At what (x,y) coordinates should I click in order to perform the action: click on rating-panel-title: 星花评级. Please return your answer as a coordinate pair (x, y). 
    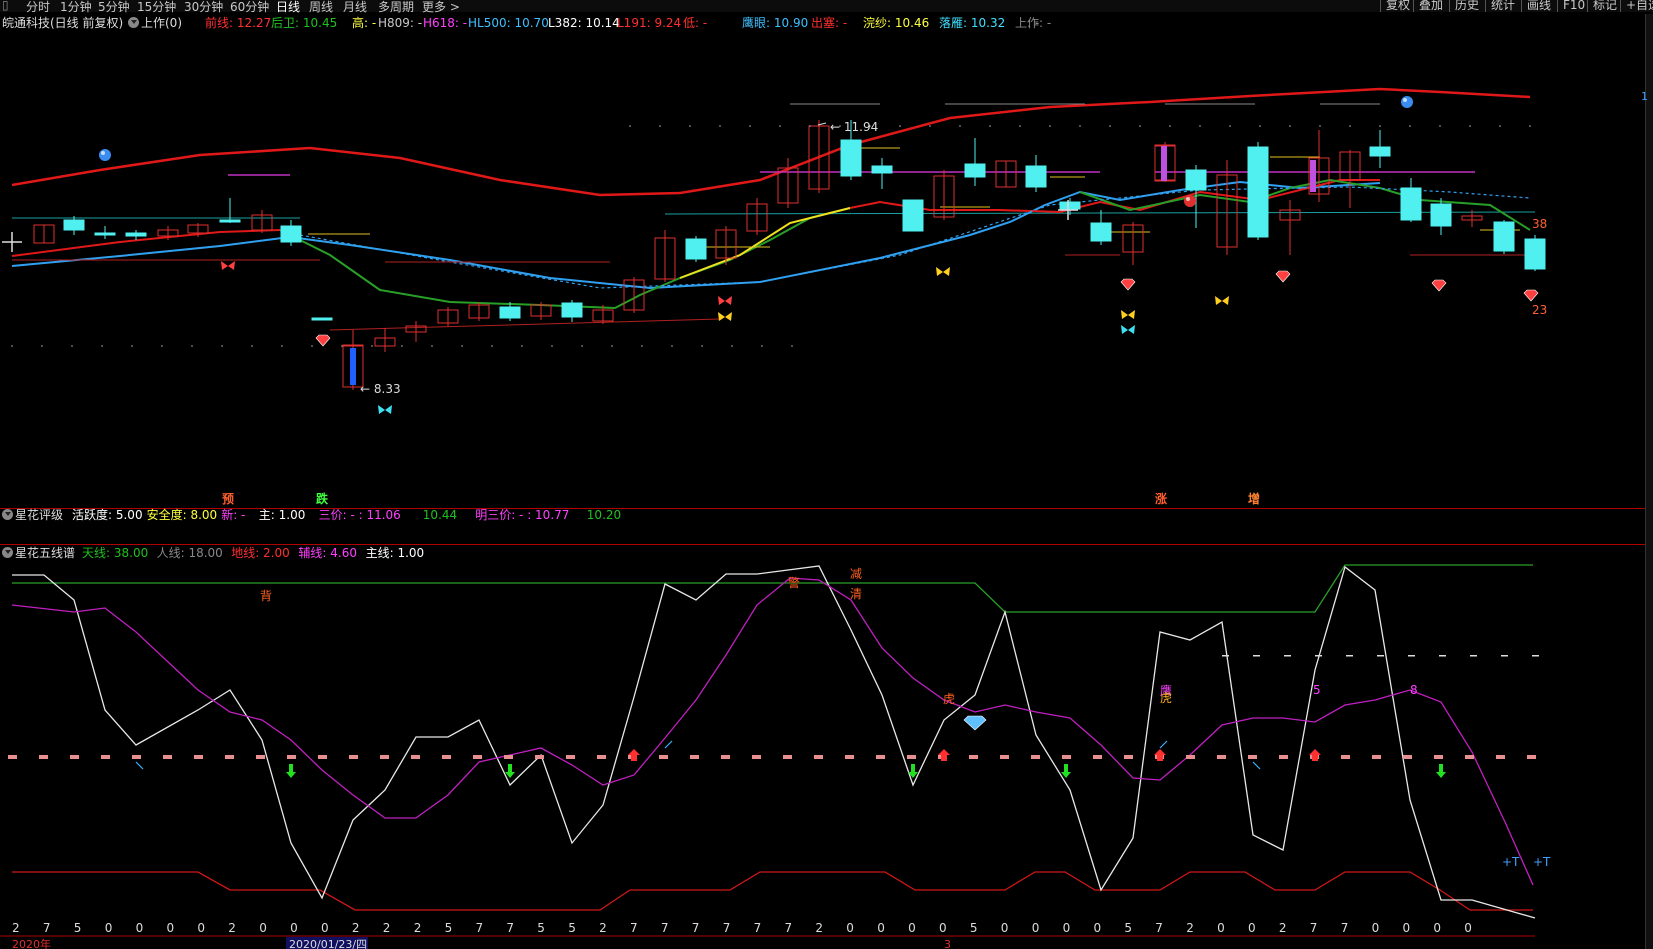
    Looking at the image, I should click on (32, 515).